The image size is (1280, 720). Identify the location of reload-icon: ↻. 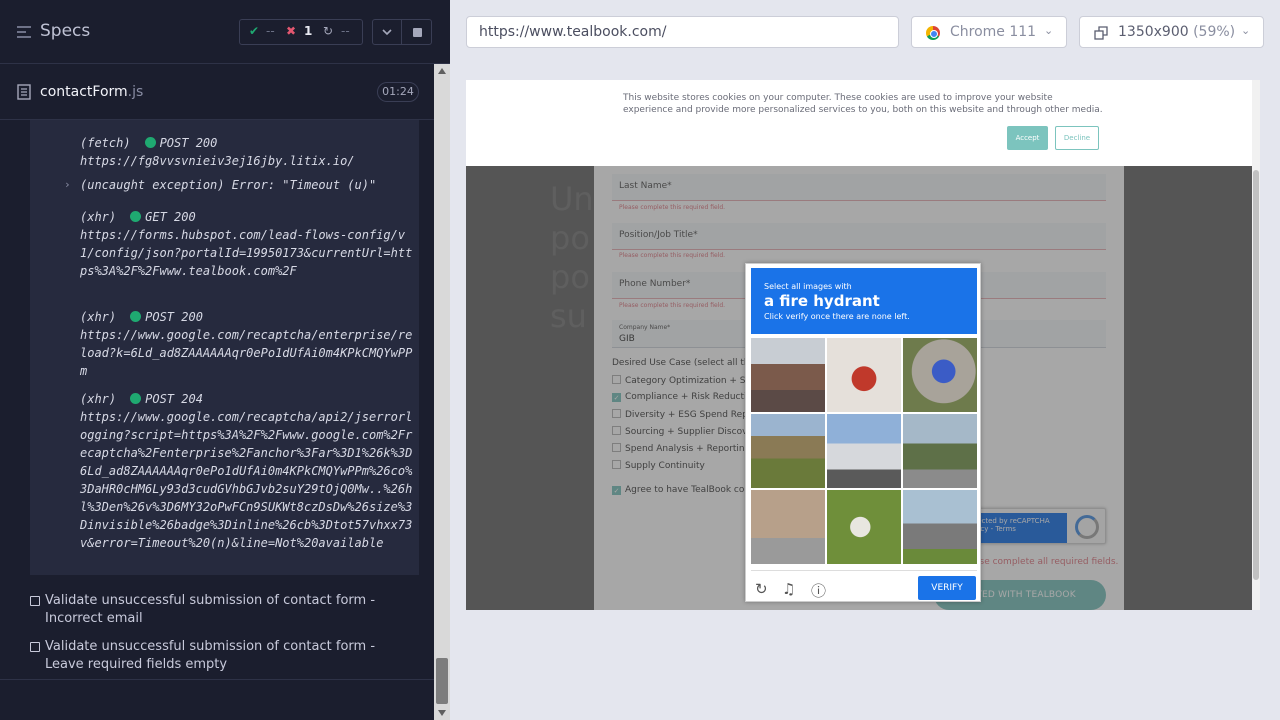
(761, 589).